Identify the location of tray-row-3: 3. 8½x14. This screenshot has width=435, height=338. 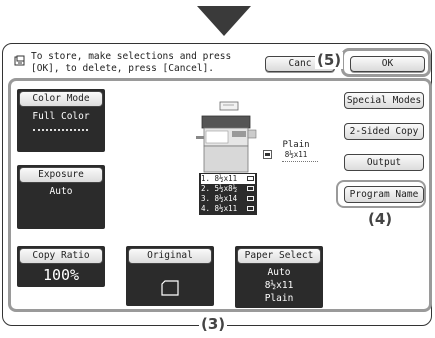
(228, 199).